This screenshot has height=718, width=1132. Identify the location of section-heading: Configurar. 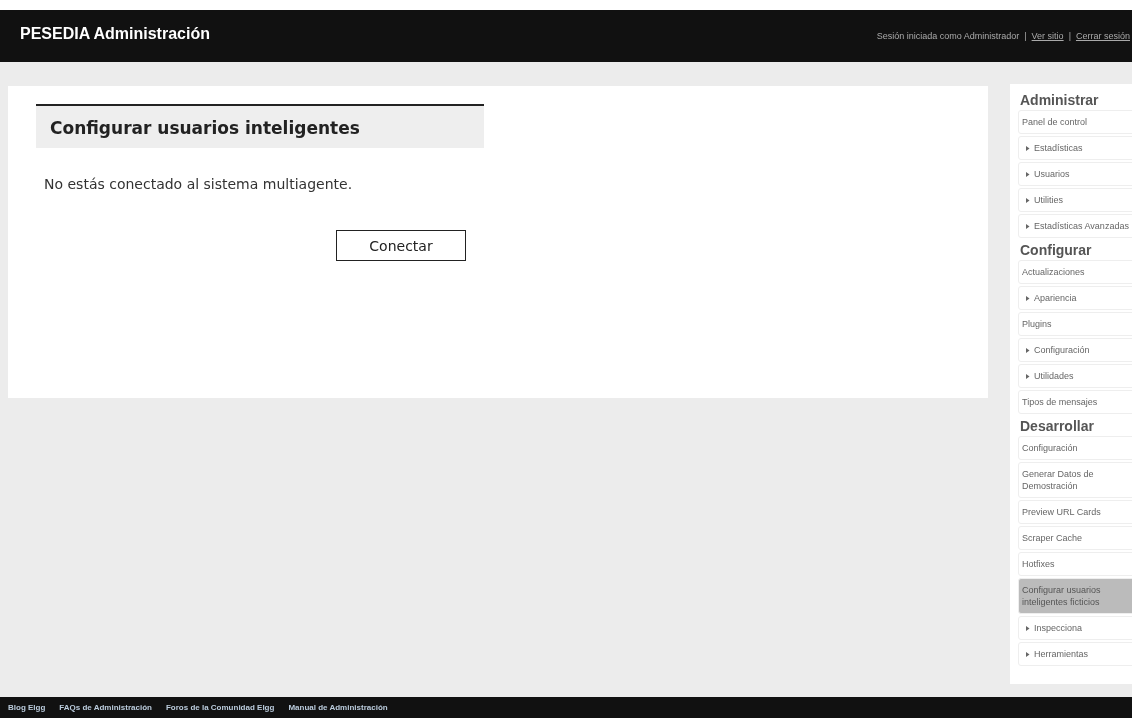
(1056, 250).